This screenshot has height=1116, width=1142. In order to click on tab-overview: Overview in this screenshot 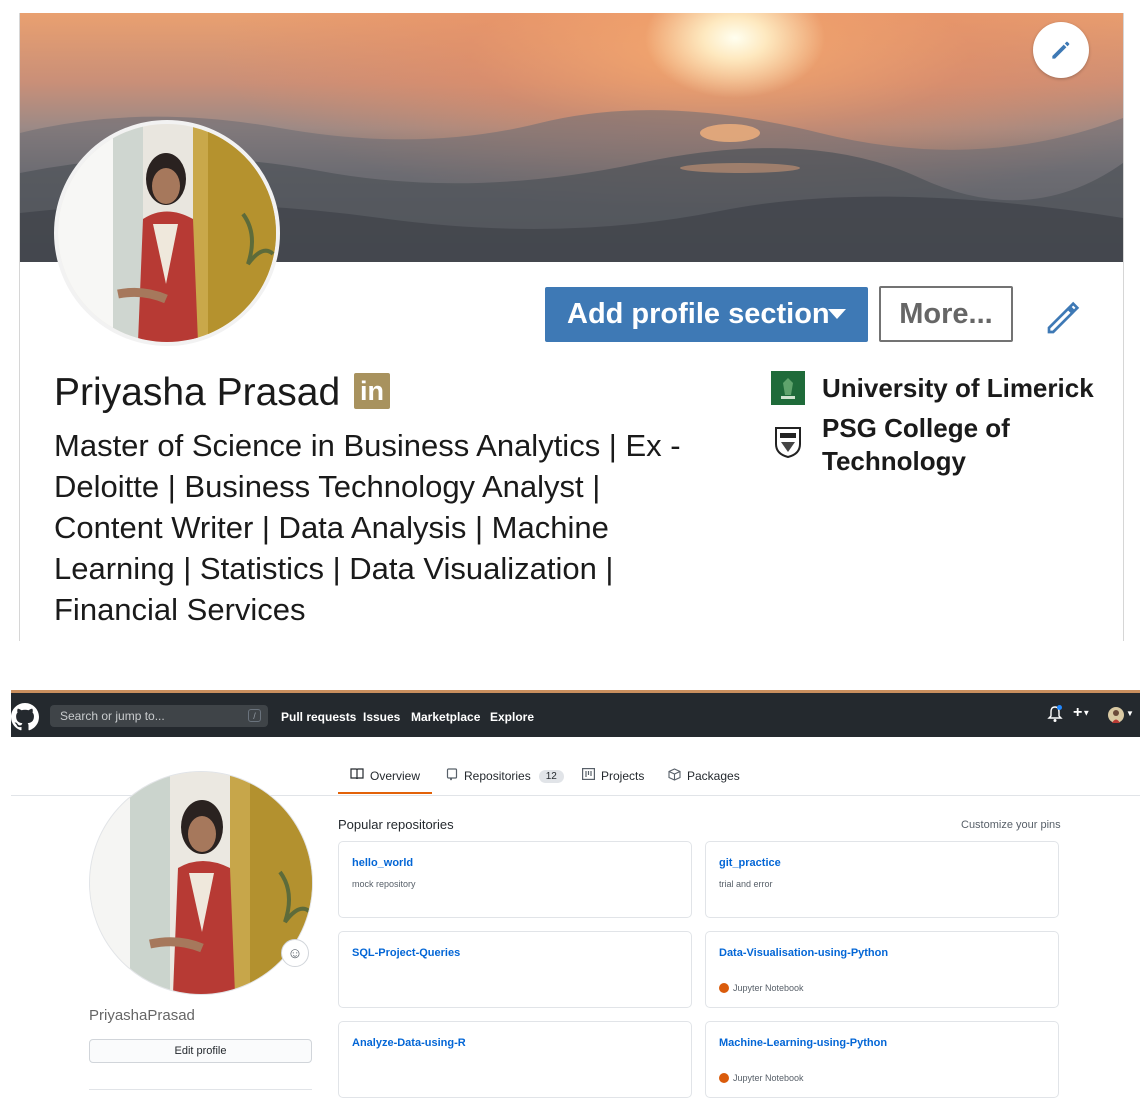, I will do `click(385, 775)`.